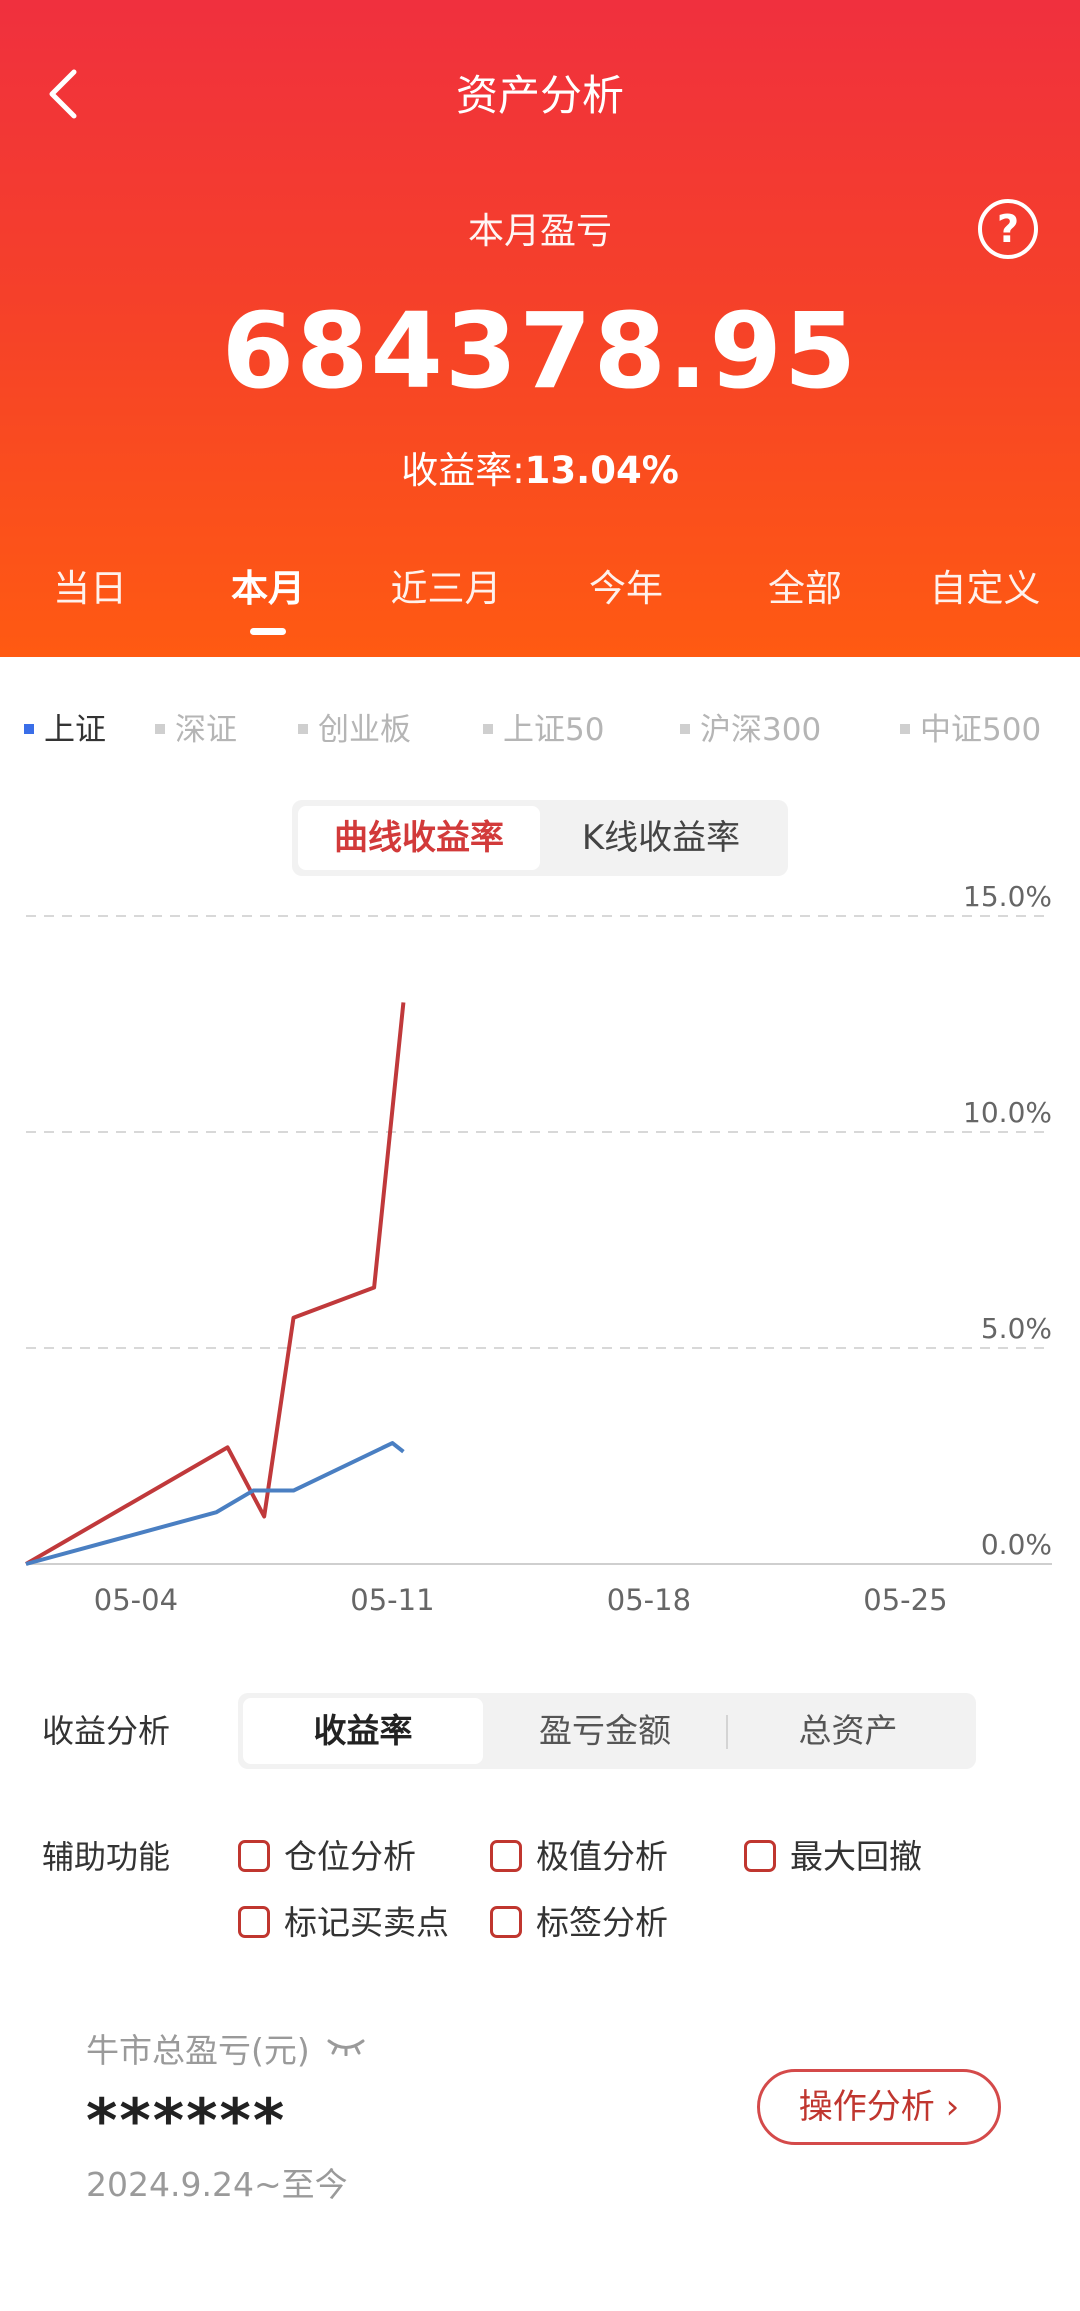 The height and width of the screenshot is (2311, 1080). Describe the element at coordinates (1016, 1544) in the screenshot. I see `y-tick-label: 0.0%` at that location.